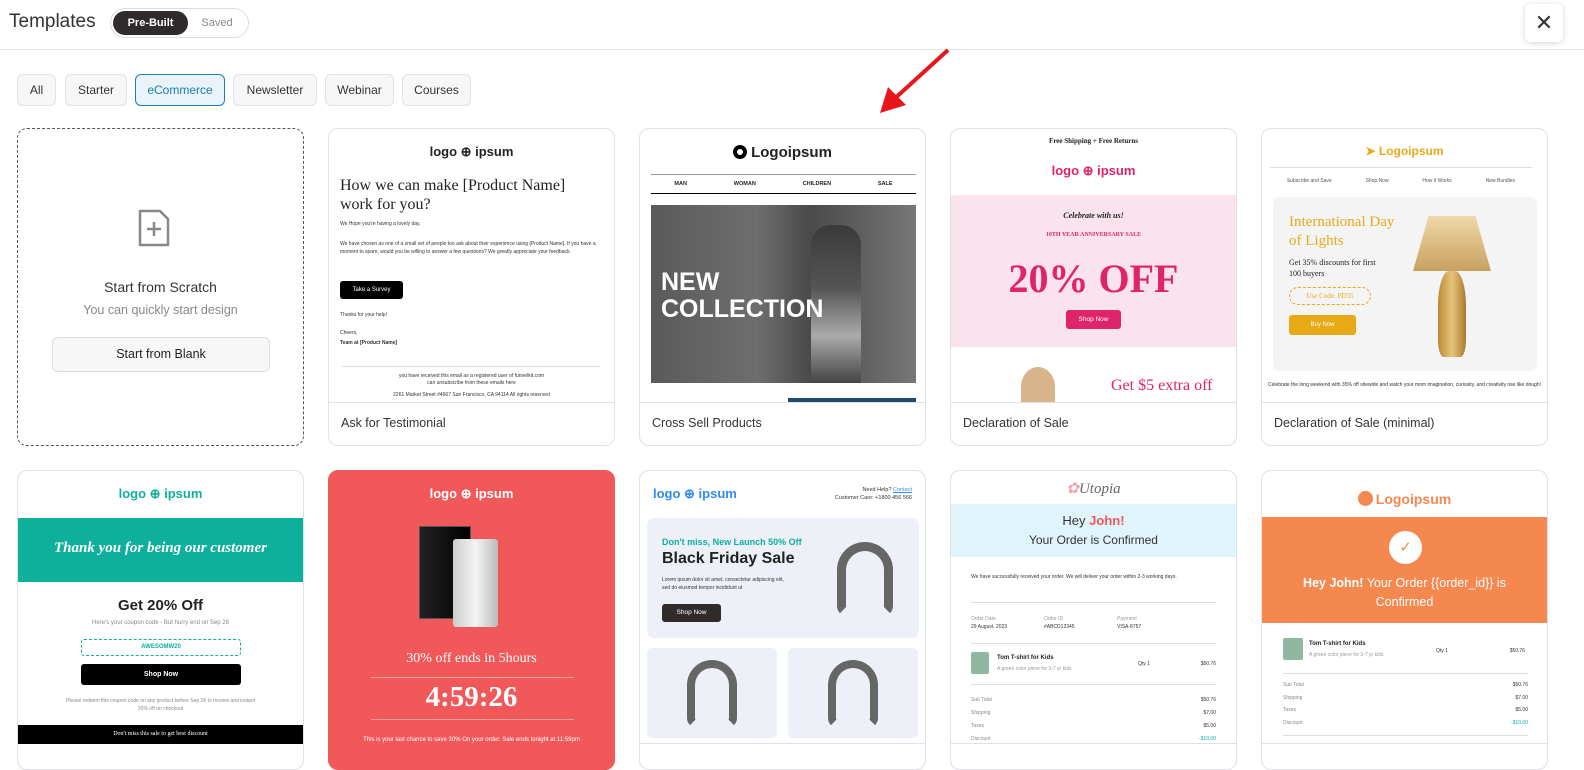 This screenshot has width=1584, height=770. I want to click on email-text: We Hope you're having a lovely day., so click(380, 224).